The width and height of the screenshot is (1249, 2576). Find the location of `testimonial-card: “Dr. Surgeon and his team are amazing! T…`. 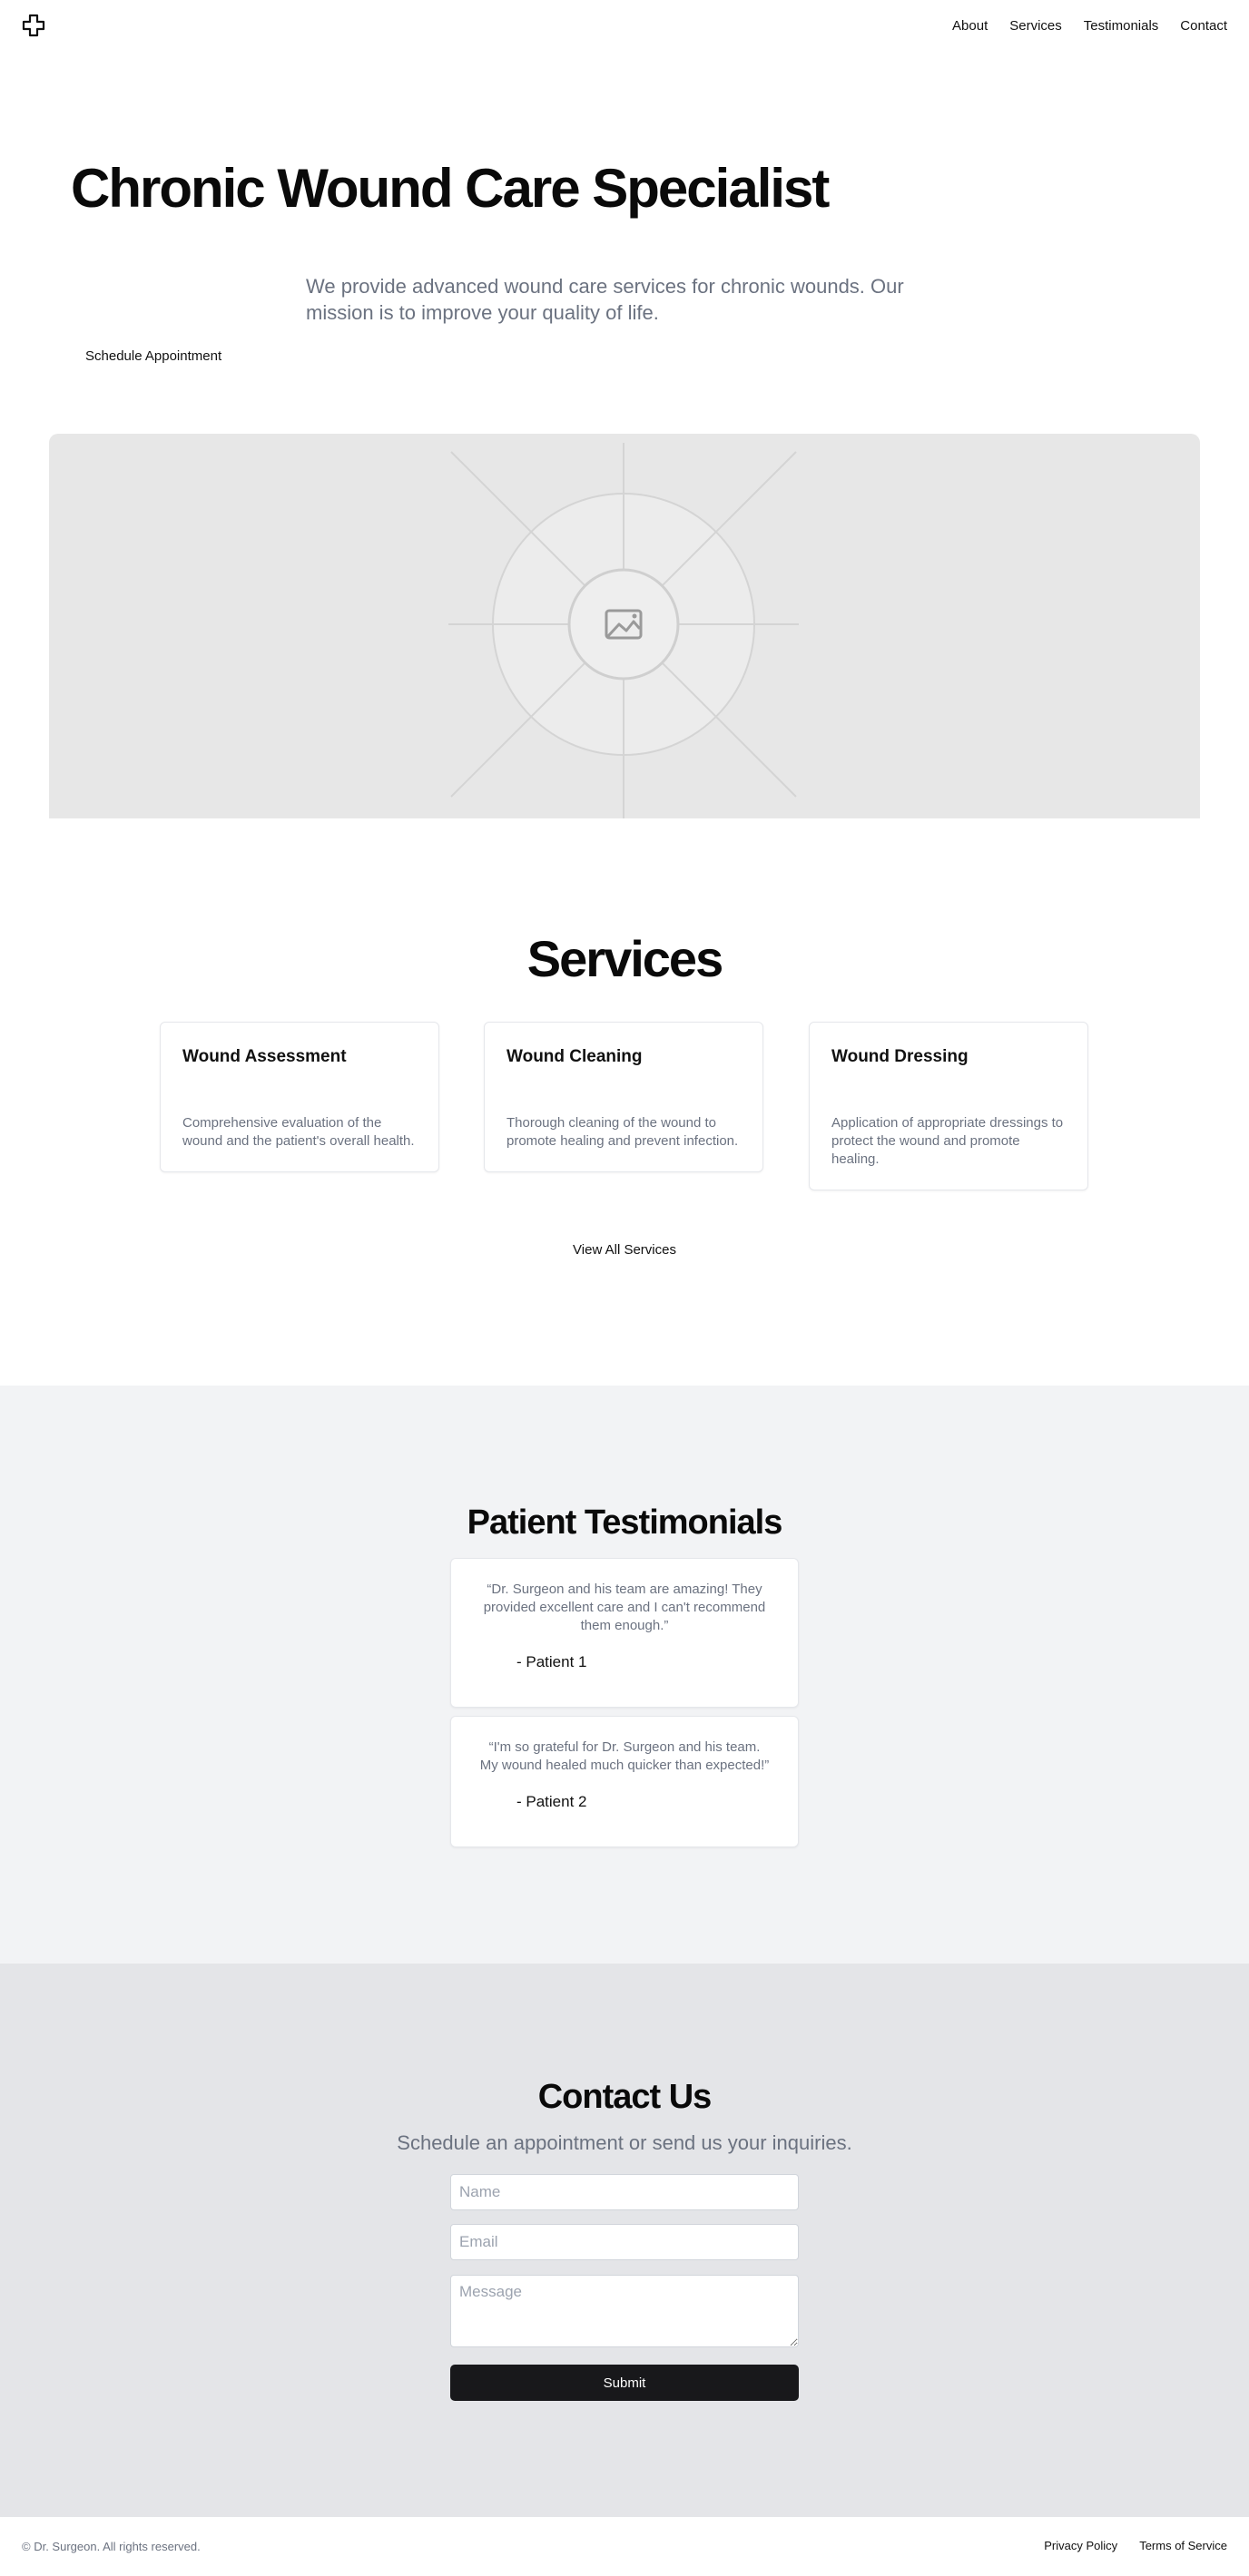

testimonial-card: “Dr. Surgeon and his team are amazing! T… is located at coordinates (624, 1633).